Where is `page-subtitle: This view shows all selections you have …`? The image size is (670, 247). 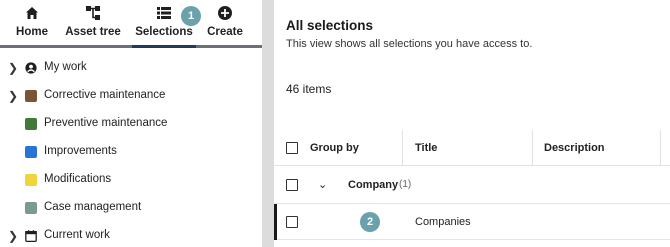
page-subtitle: This view shows all selections you have … is located at coordinates (409, 44).